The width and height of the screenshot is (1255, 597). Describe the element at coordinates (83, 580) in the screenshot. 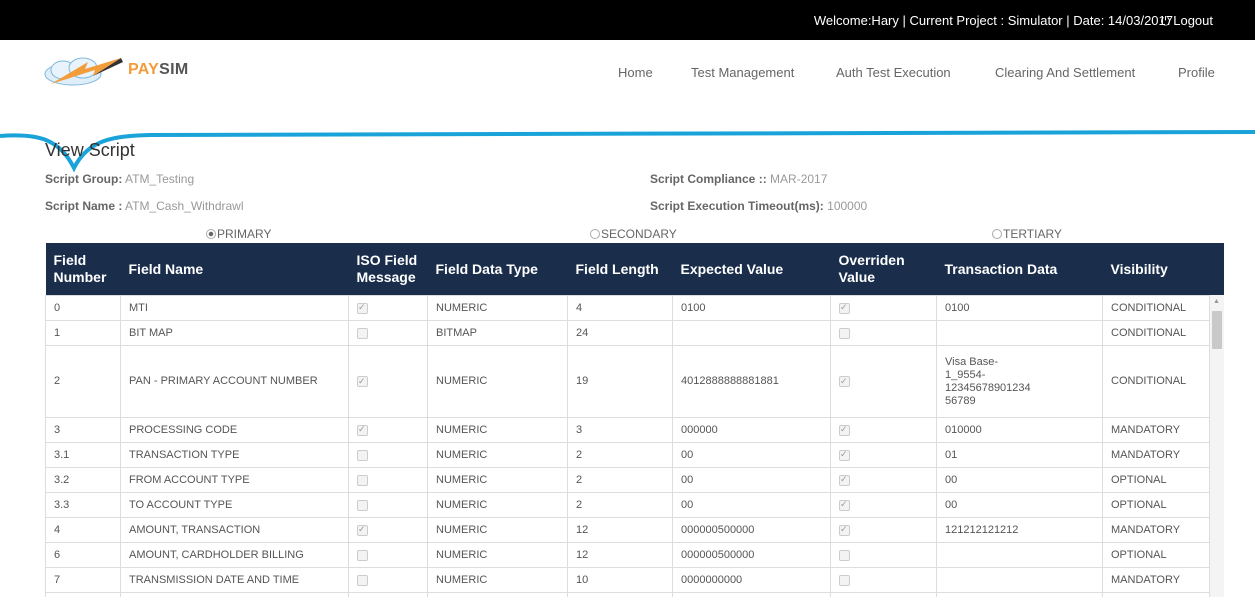

I see `cell-field-number: 7` at that location.